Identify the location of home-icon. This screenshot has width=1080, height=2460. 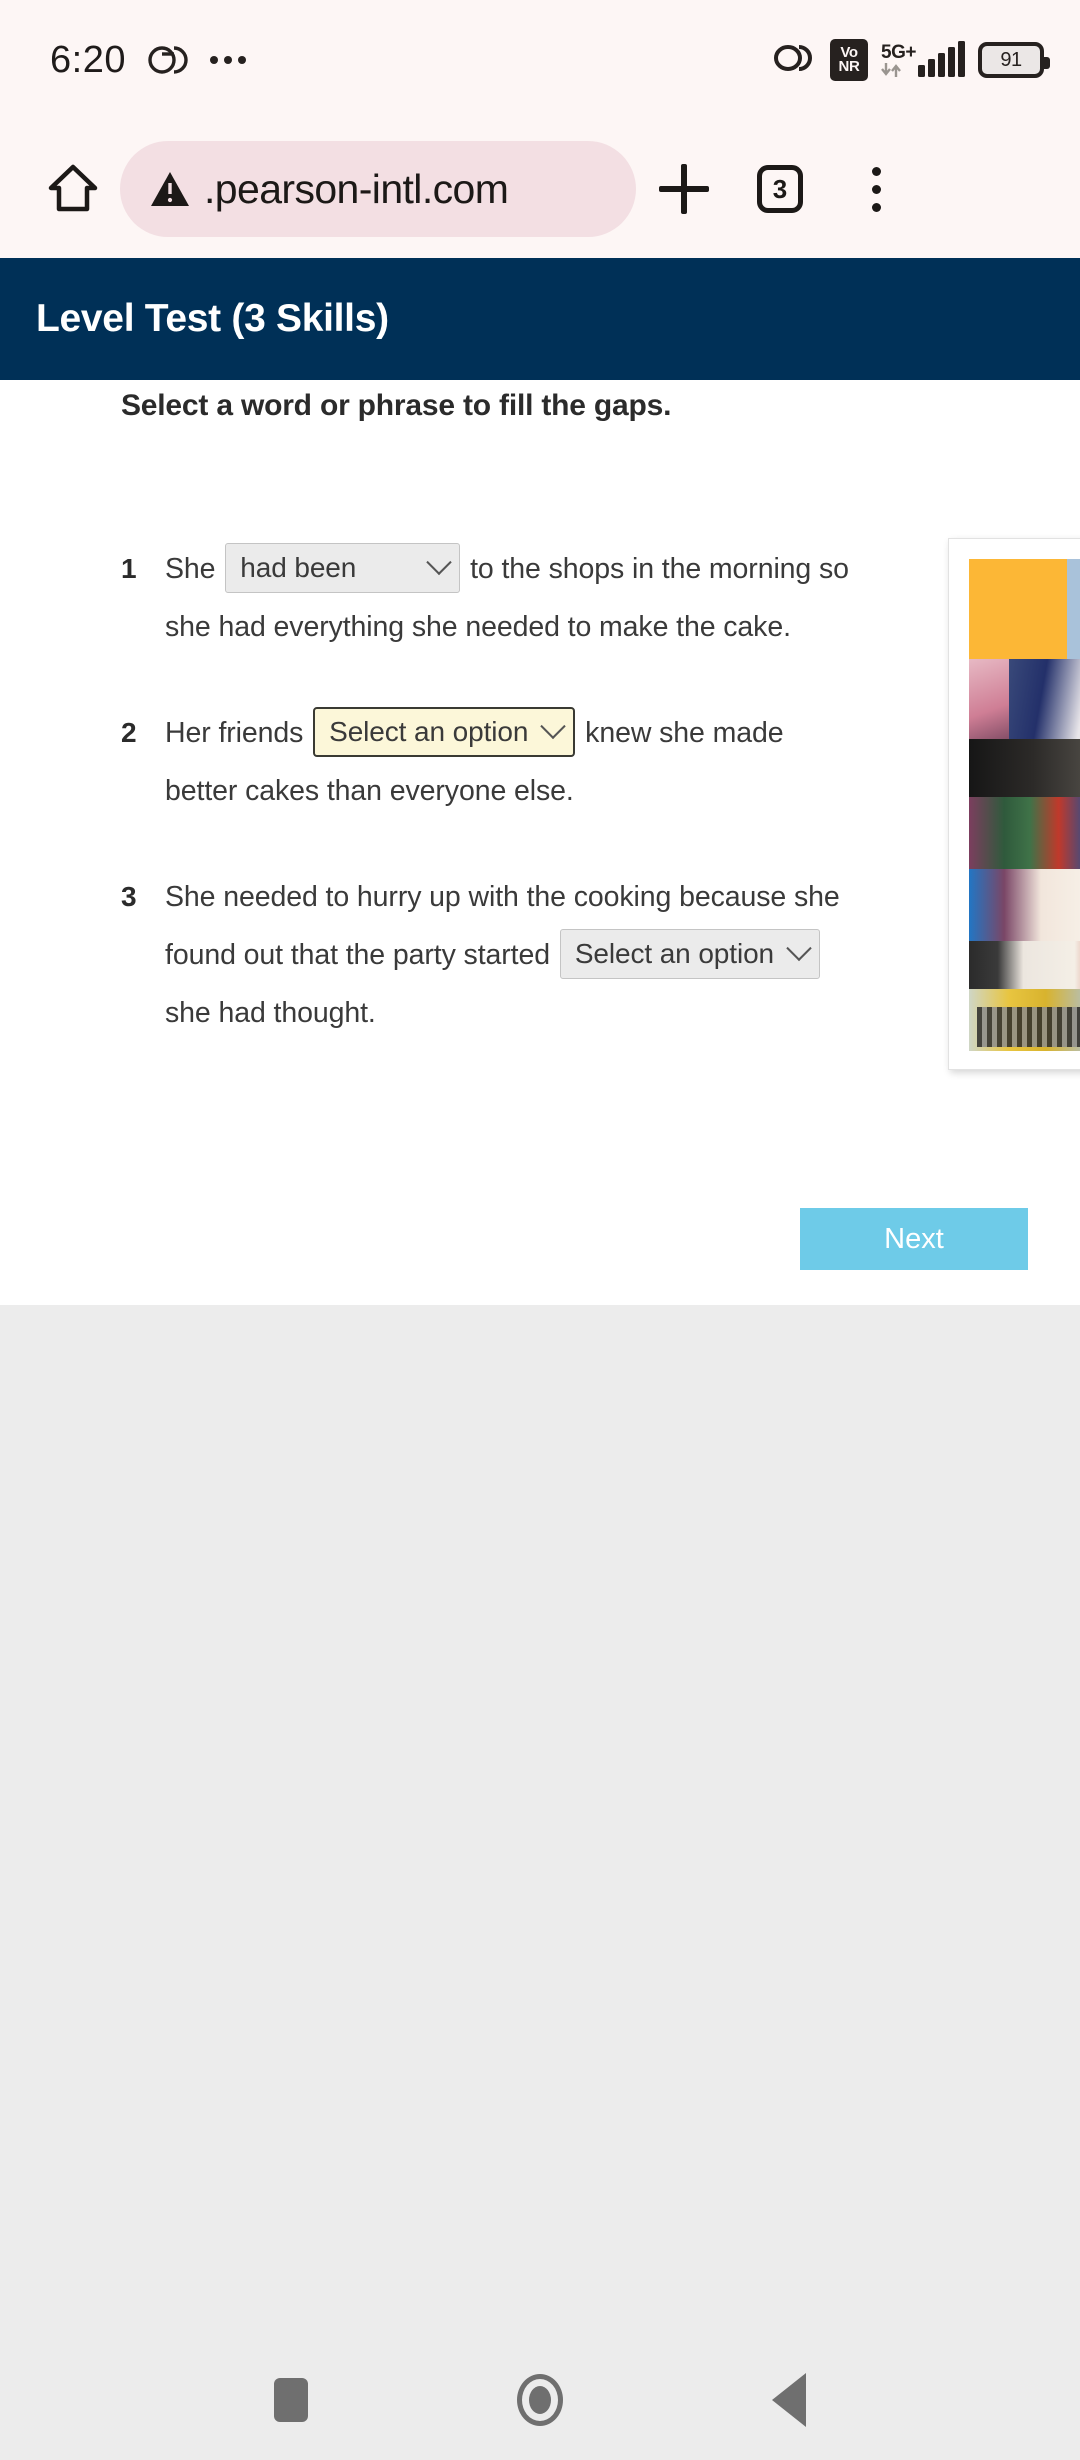
(73, 189).